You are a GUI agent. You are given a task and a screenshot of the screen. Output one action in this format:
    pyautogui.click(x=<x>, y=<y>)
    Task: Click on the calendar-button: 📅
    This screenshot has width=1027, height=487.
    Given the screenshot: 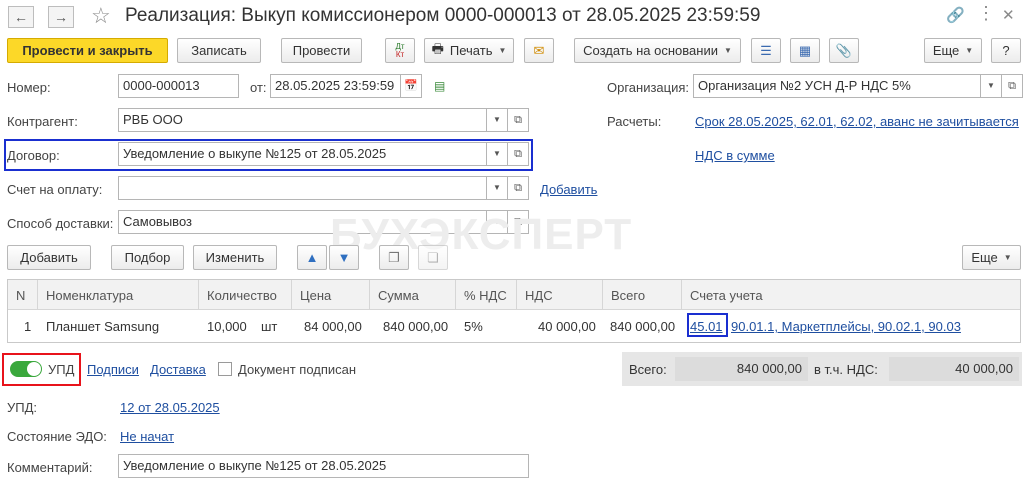 What is the action you would take?
    pyautogui.click(x=411, y=86)
    